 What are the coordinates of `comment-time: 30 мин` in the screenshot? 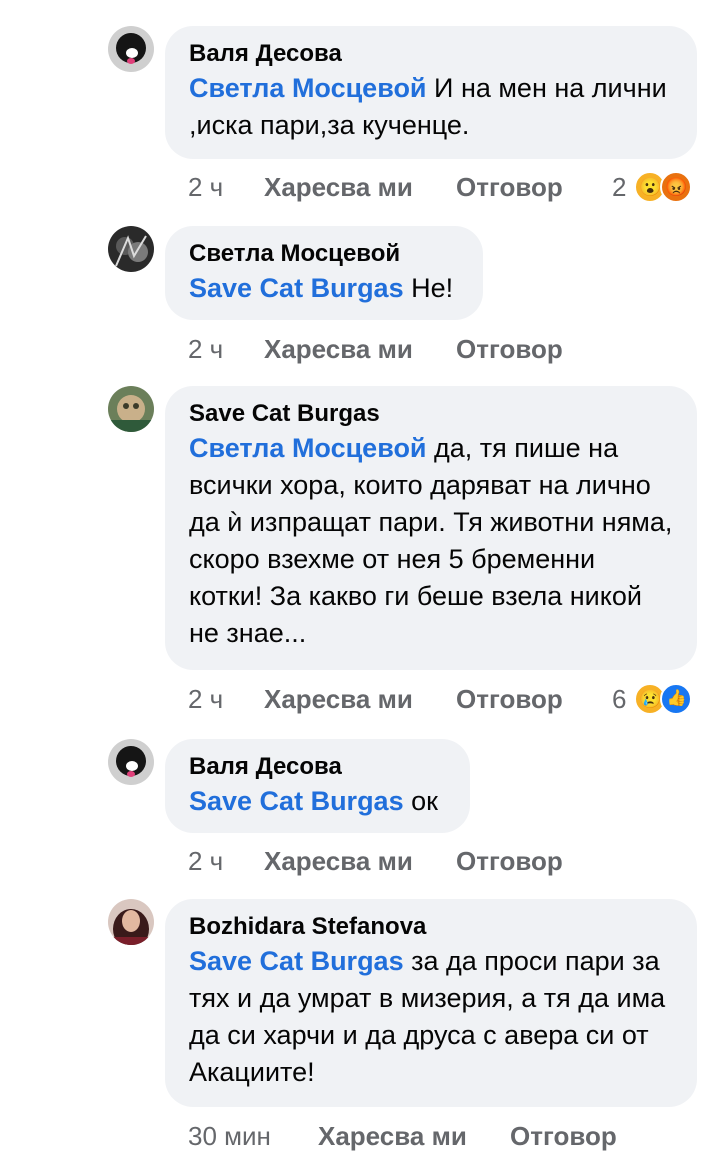 It's located at (229, 1136).